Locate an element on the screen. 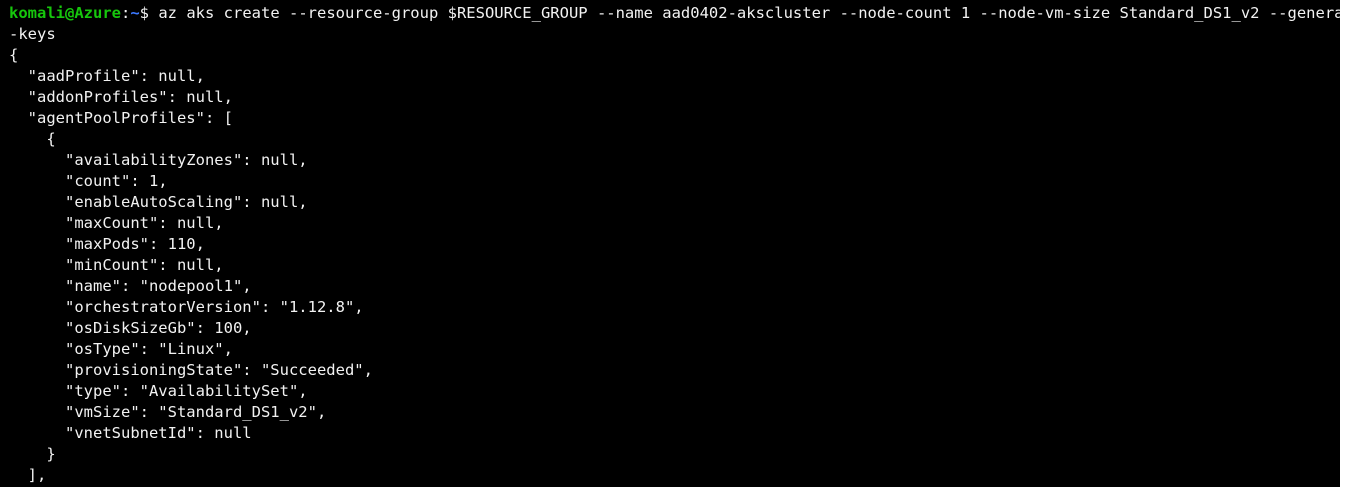 This screenshot has width=1354, height=487. output-line: "maxPods": 110, is located at coordinates (107, 244).